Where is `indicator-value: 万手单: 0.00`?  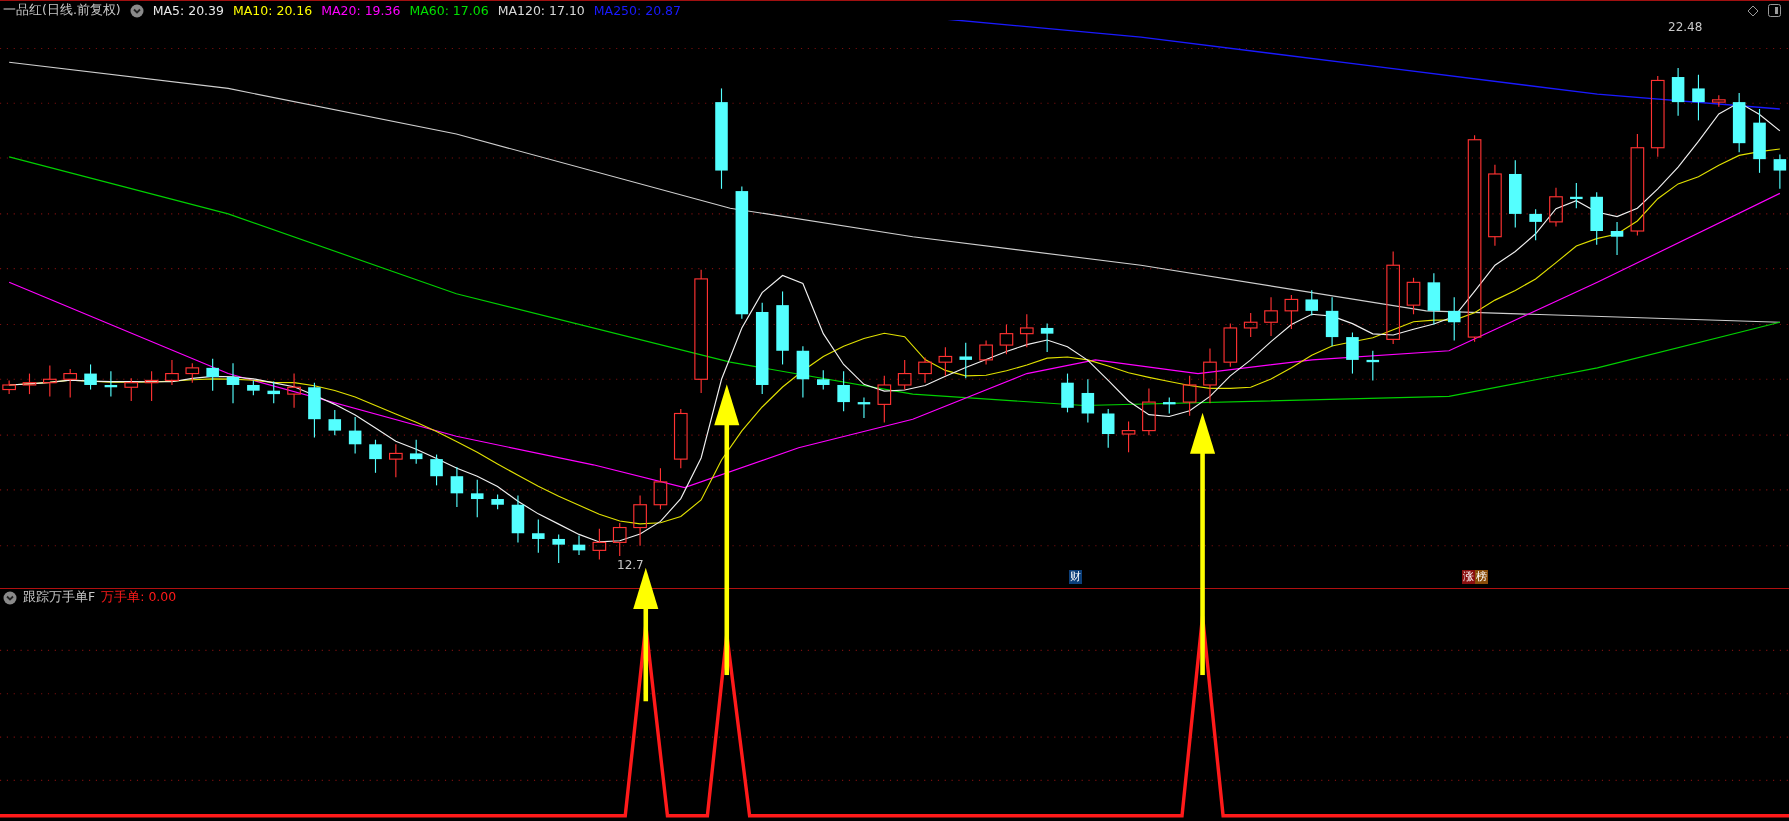
indicator-value: 万手单: 0.00 is located at coordinates (139, 598).